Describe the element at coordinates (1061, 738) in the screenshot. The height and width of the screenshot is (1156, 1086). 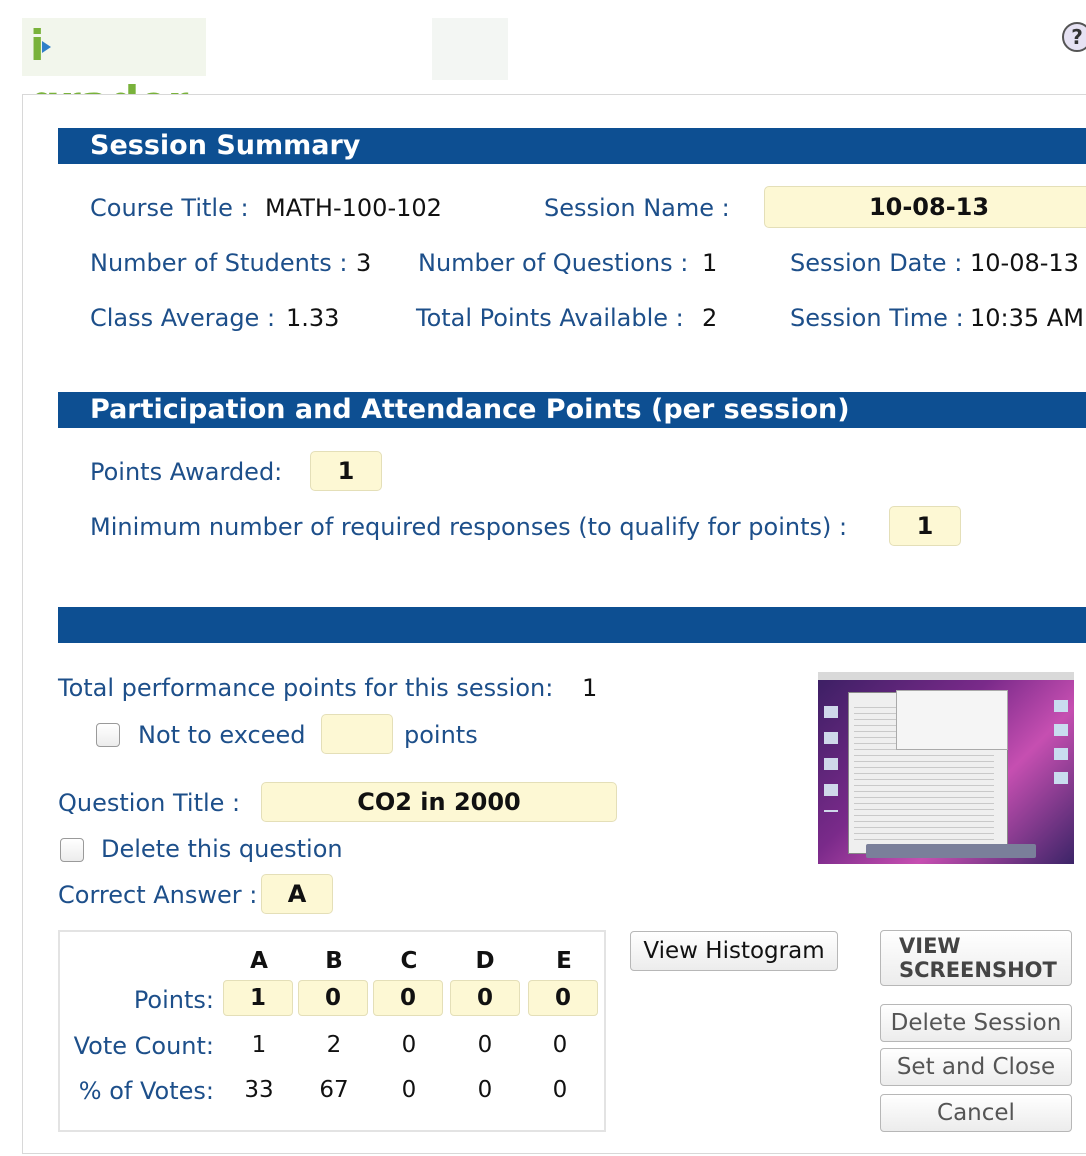
I see `thumb-desktop-icons-right` at that location.